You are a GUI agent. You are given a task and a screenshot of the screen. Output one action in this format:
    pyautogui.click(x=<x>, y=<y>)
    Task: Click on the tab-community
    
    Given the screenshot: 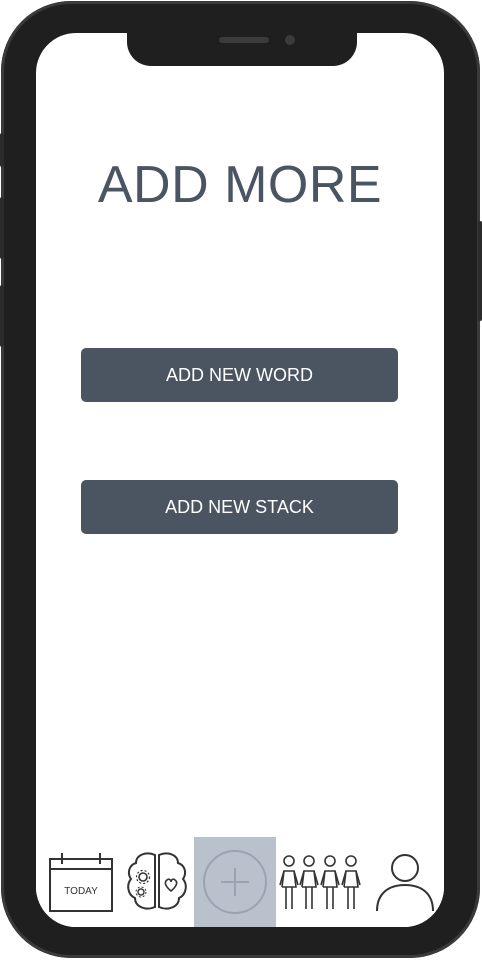 What is the action you would take?
    pyautogui.click(x=321, y=882)
    